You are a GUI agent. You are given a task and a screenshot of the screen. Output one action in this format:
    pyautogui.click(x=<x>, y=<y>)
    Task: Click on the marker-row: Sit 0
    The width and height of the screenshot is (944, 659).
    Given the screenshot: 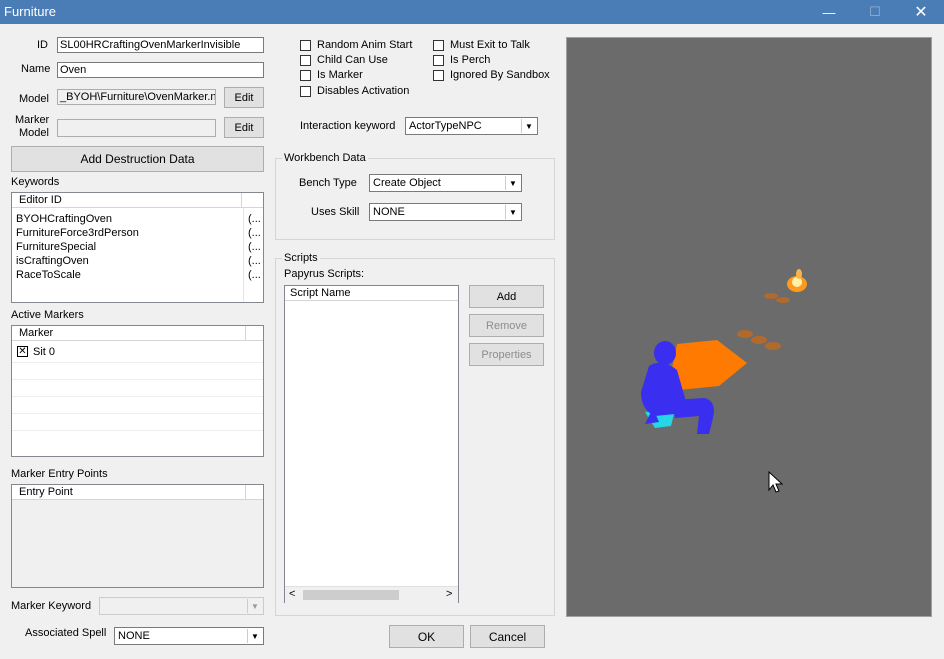 What is the action you would take?
    pyautogui.click(x=44, y=352)
    